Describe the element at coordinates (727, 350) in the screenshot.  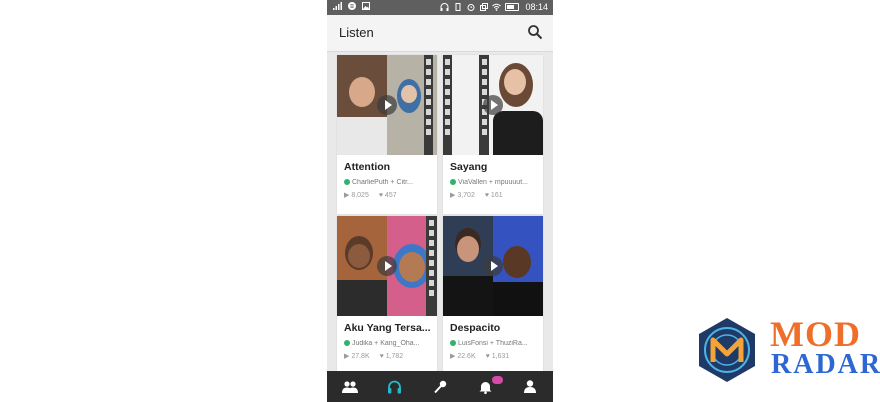
I see `modradar-logo-icon` at that location.